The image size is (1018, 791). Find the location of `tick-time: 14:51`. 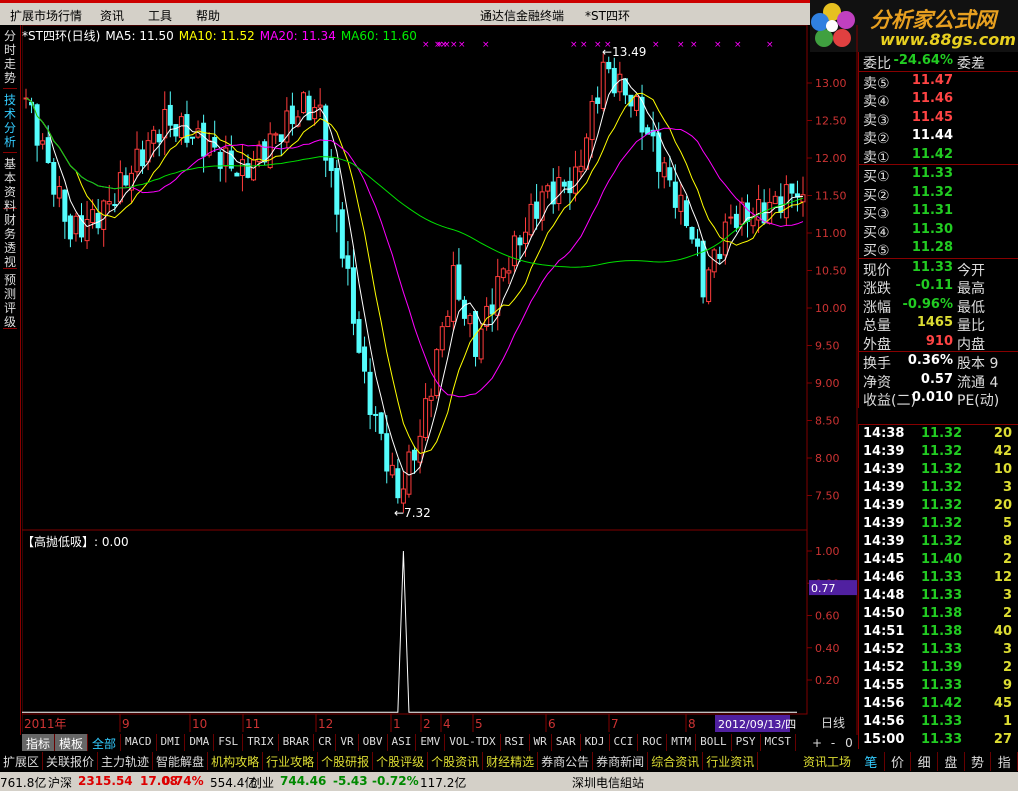

tick-time: 14:51 is located at coordinates (884, 631).